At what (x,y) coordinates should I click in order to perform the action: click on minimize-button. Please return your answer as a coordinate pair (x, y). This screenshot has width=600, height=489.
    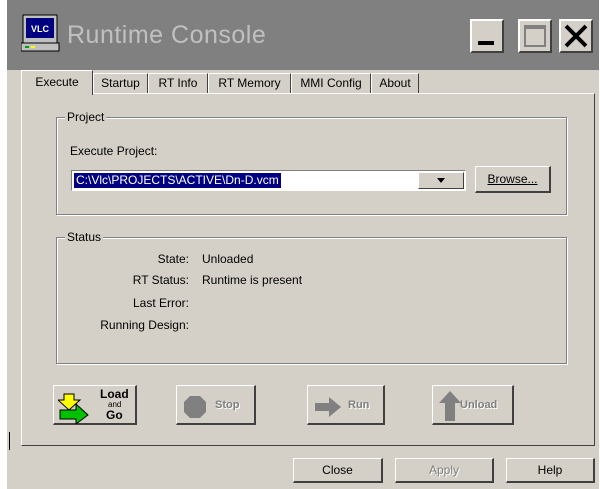
    Looking at the image, I should click on (487, 36).